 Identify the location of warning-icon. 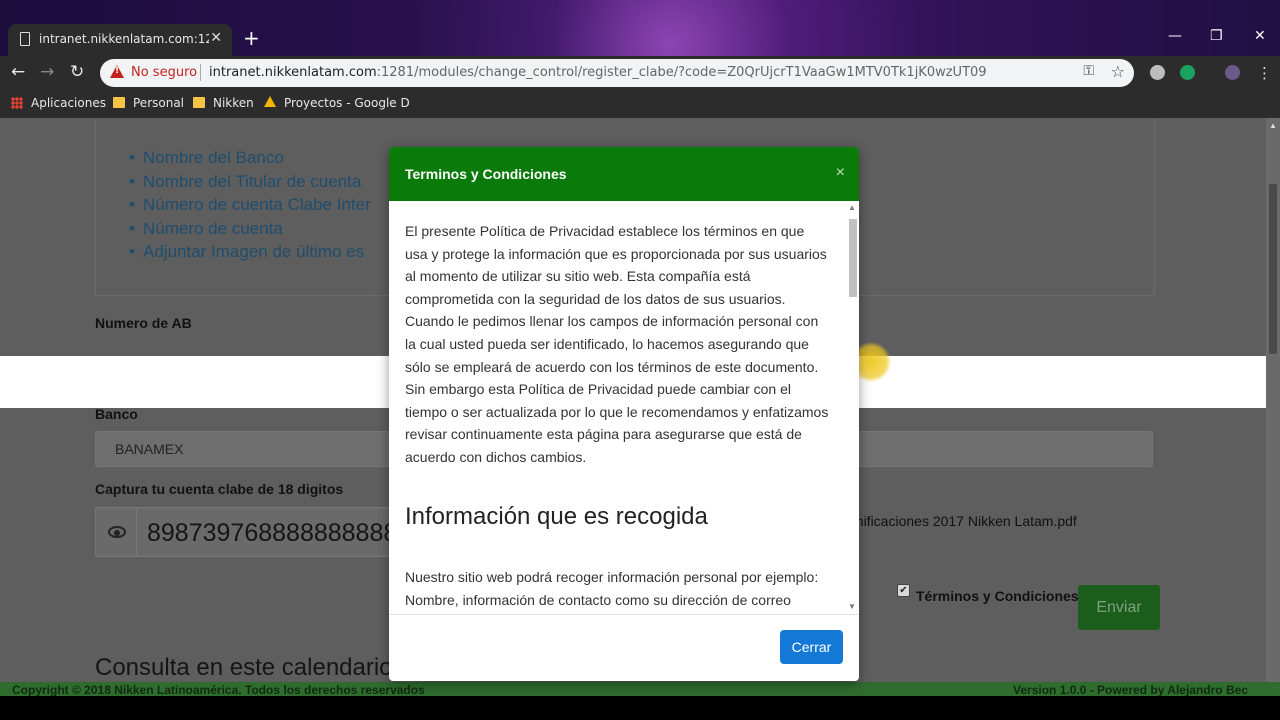
(117, 71).